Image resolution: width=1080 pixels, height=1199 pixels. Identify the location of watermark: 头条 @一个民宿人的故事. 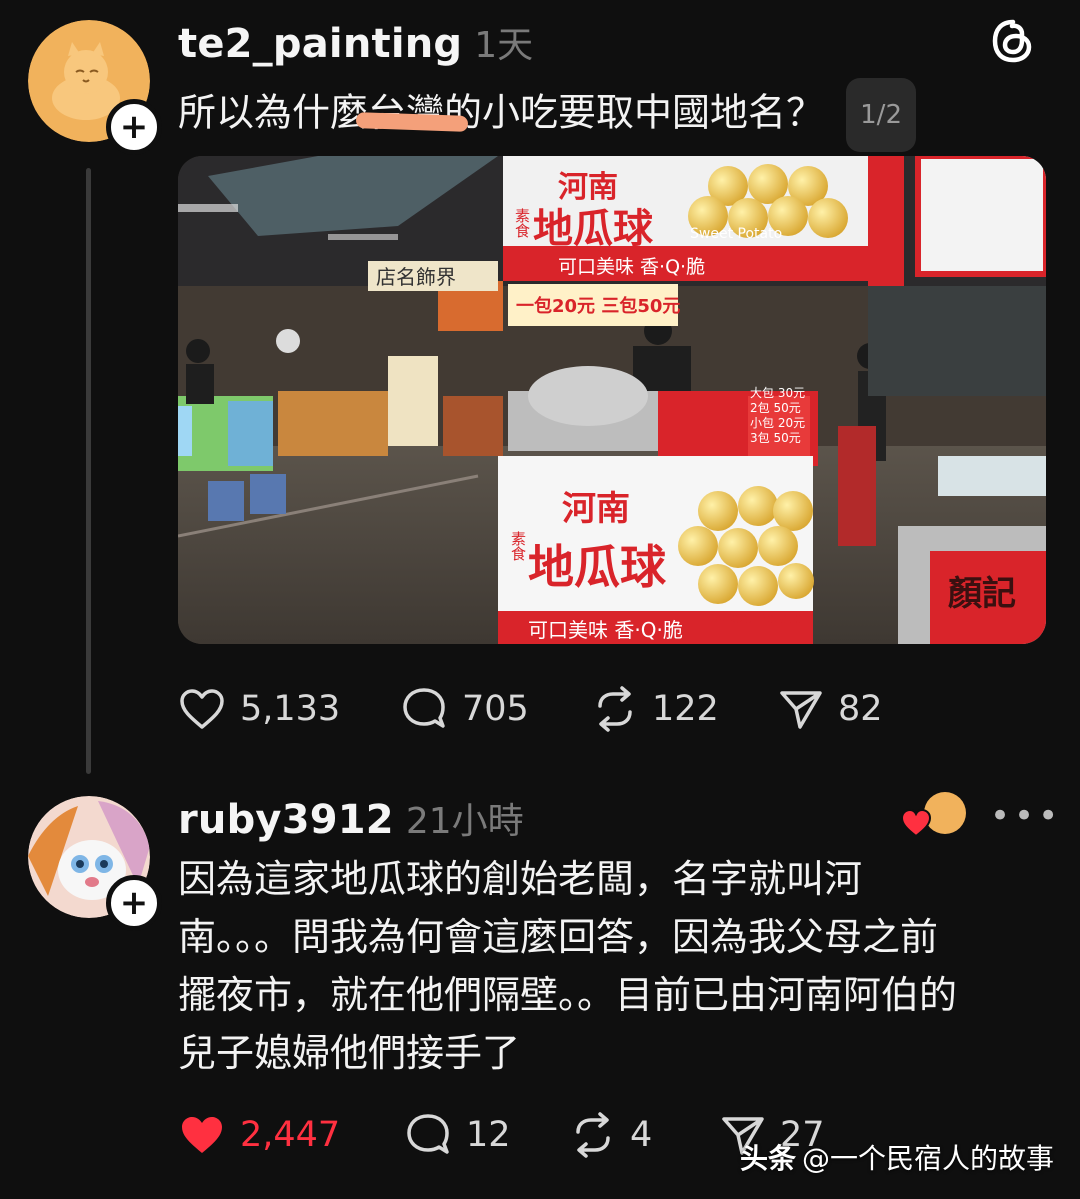
(897, 1157).